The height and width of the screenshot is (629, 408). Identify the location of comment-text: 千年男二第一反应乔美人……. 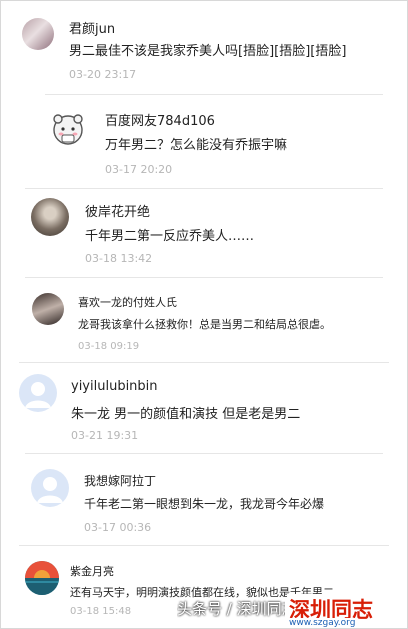
(170, 236).